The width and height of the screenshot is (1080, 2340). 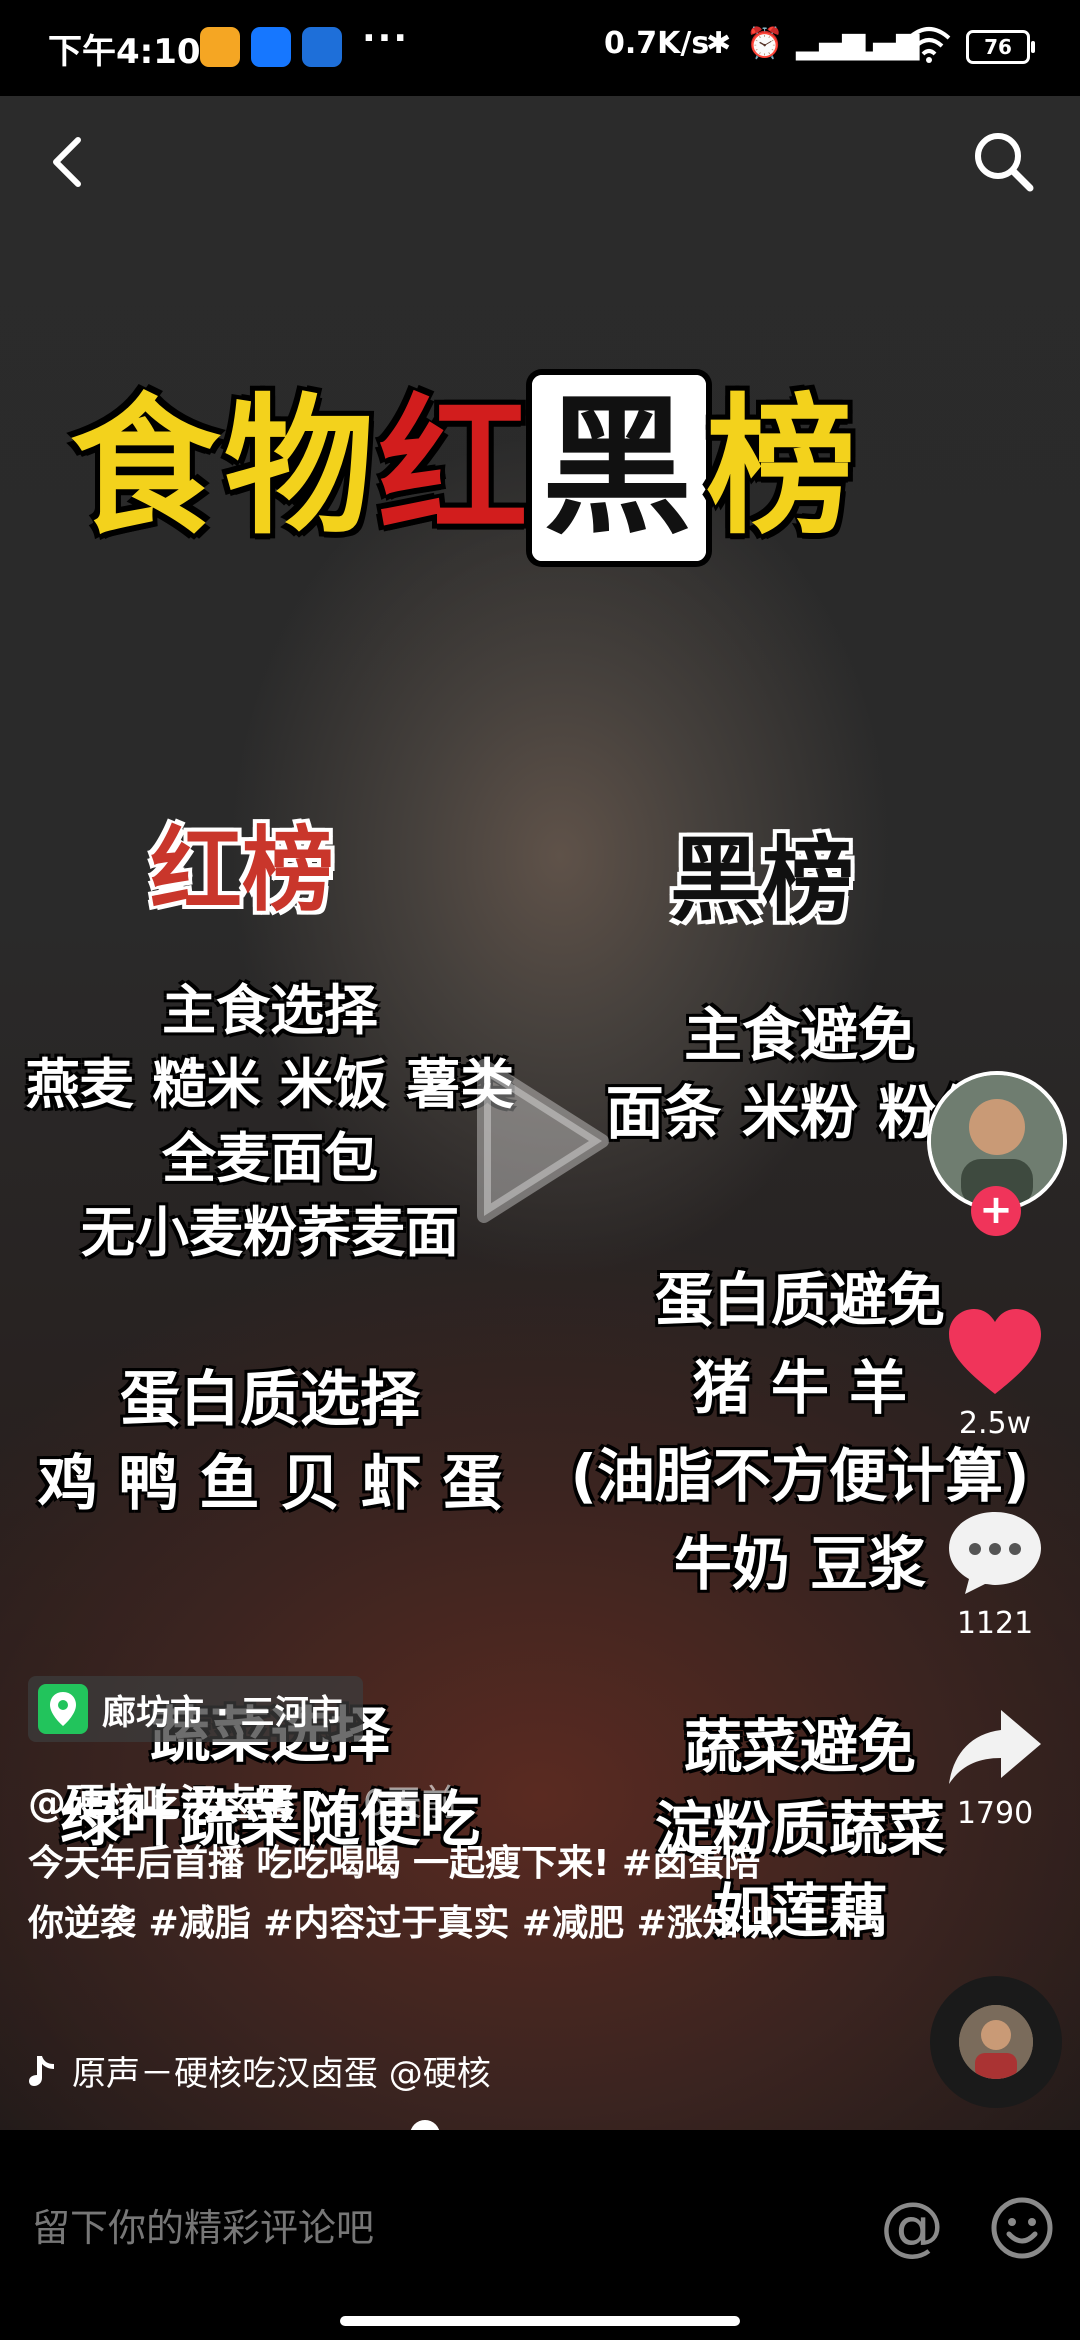 What do you see at coordinates (270, 1442) in the screenshot?
I see `red-protein-block: 蛋白质选择 鸡 鸭 鱼 贝 虾 蛋` at bounding box center [270, 1442].